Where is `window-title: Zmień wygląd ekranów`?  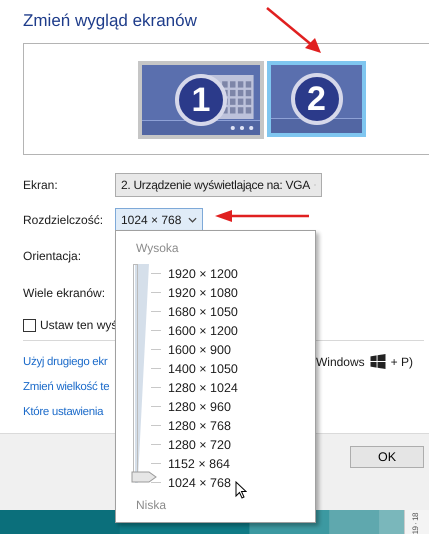 window-title: Zmień wygląd ekranów is located at coordinates (110, 21).